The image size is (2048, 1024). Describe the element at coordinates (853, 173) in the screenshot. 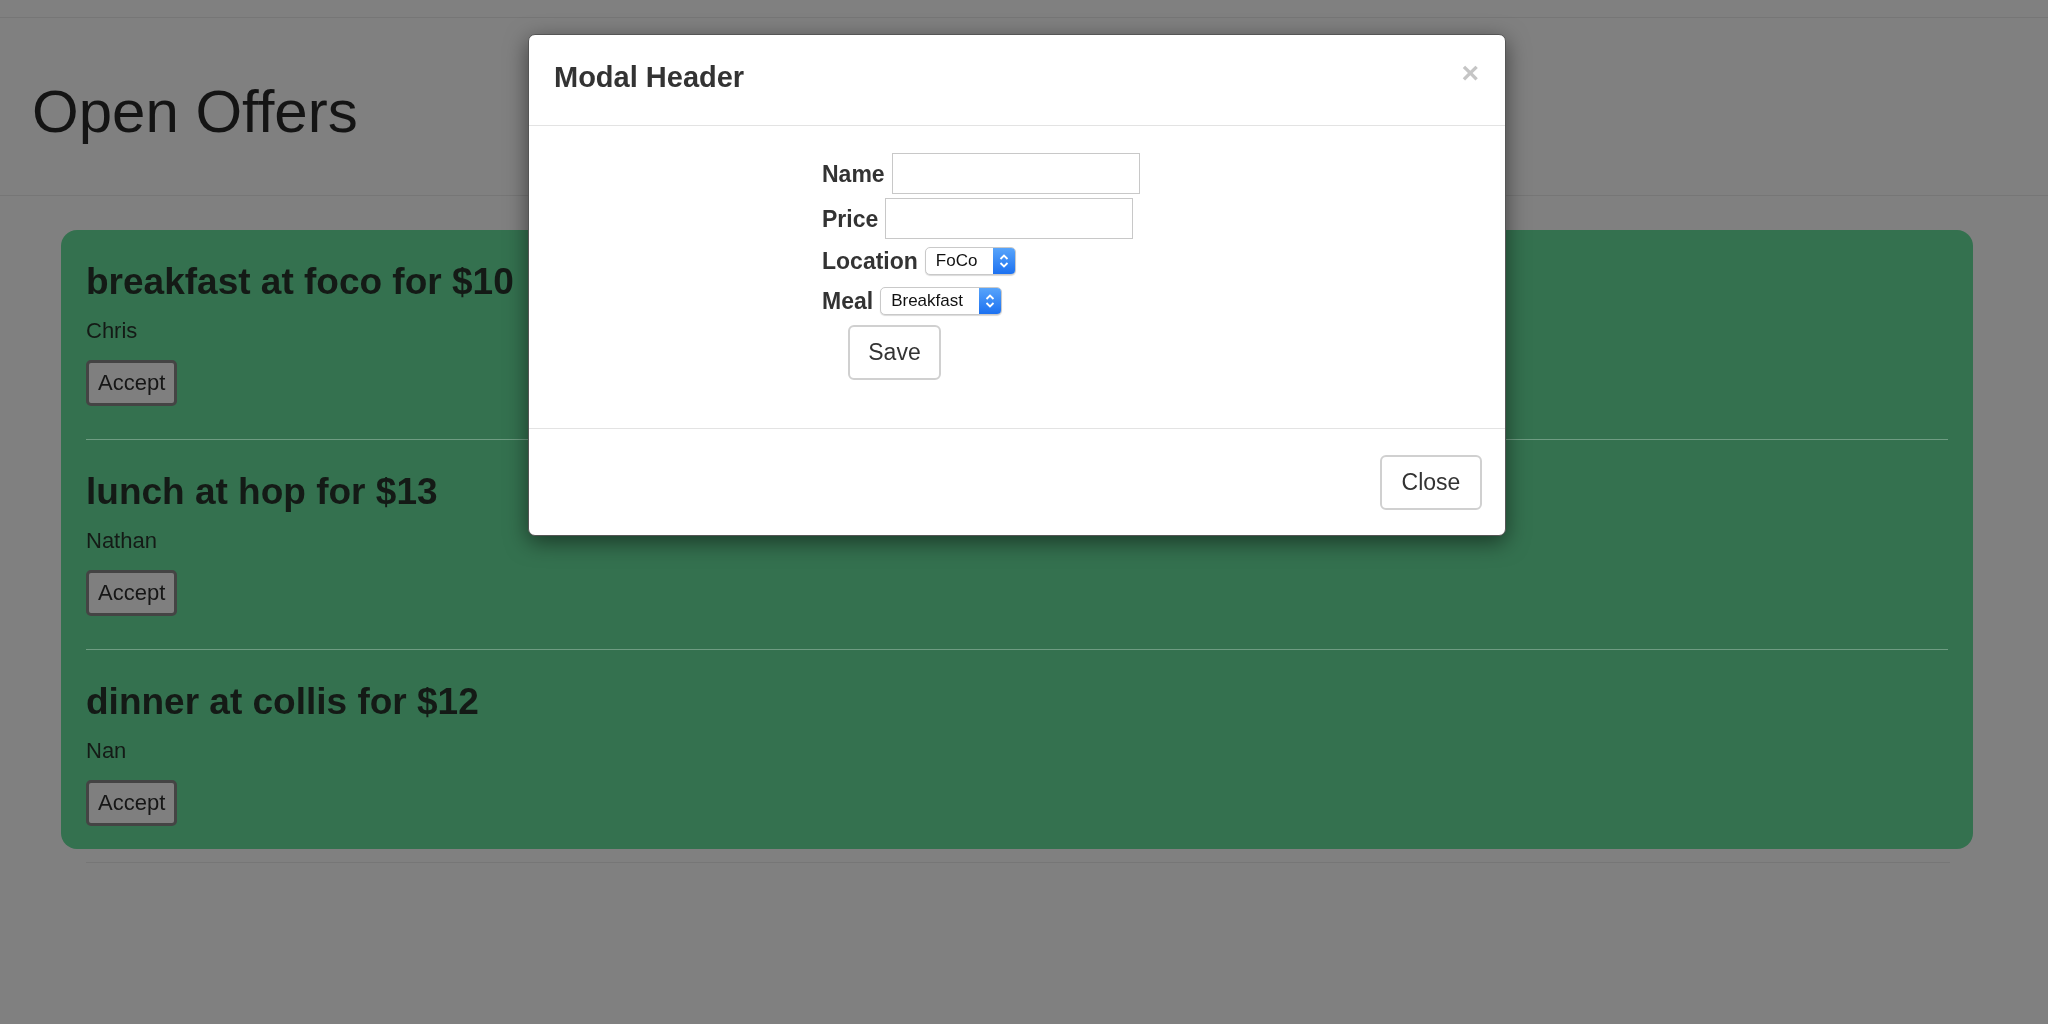

I see `field-label: Name` at that location.